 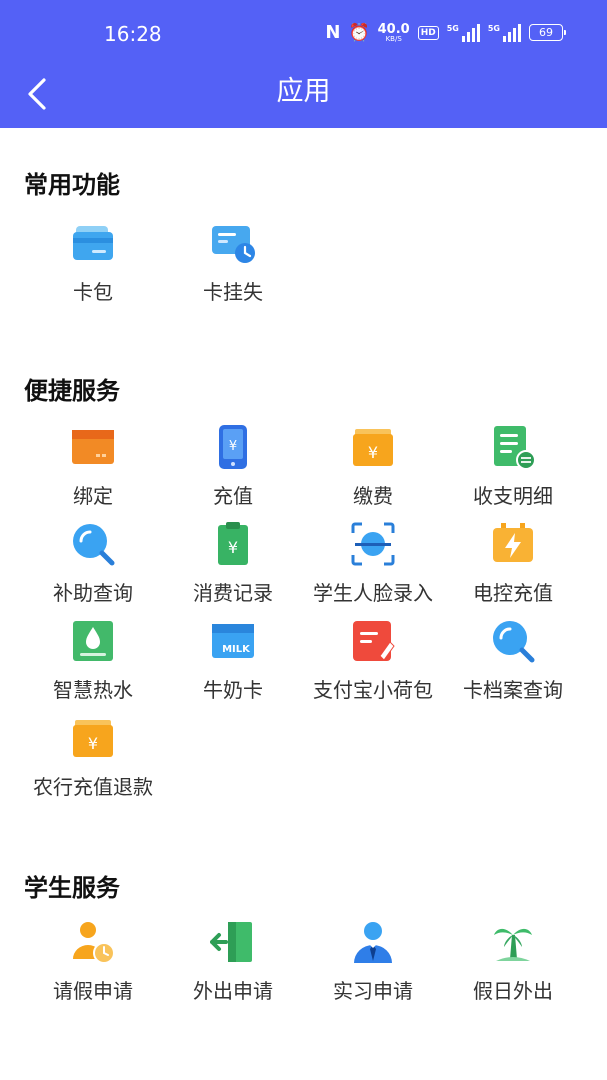 I want to click on hd-icon: HD, so click(x=428, y=32).